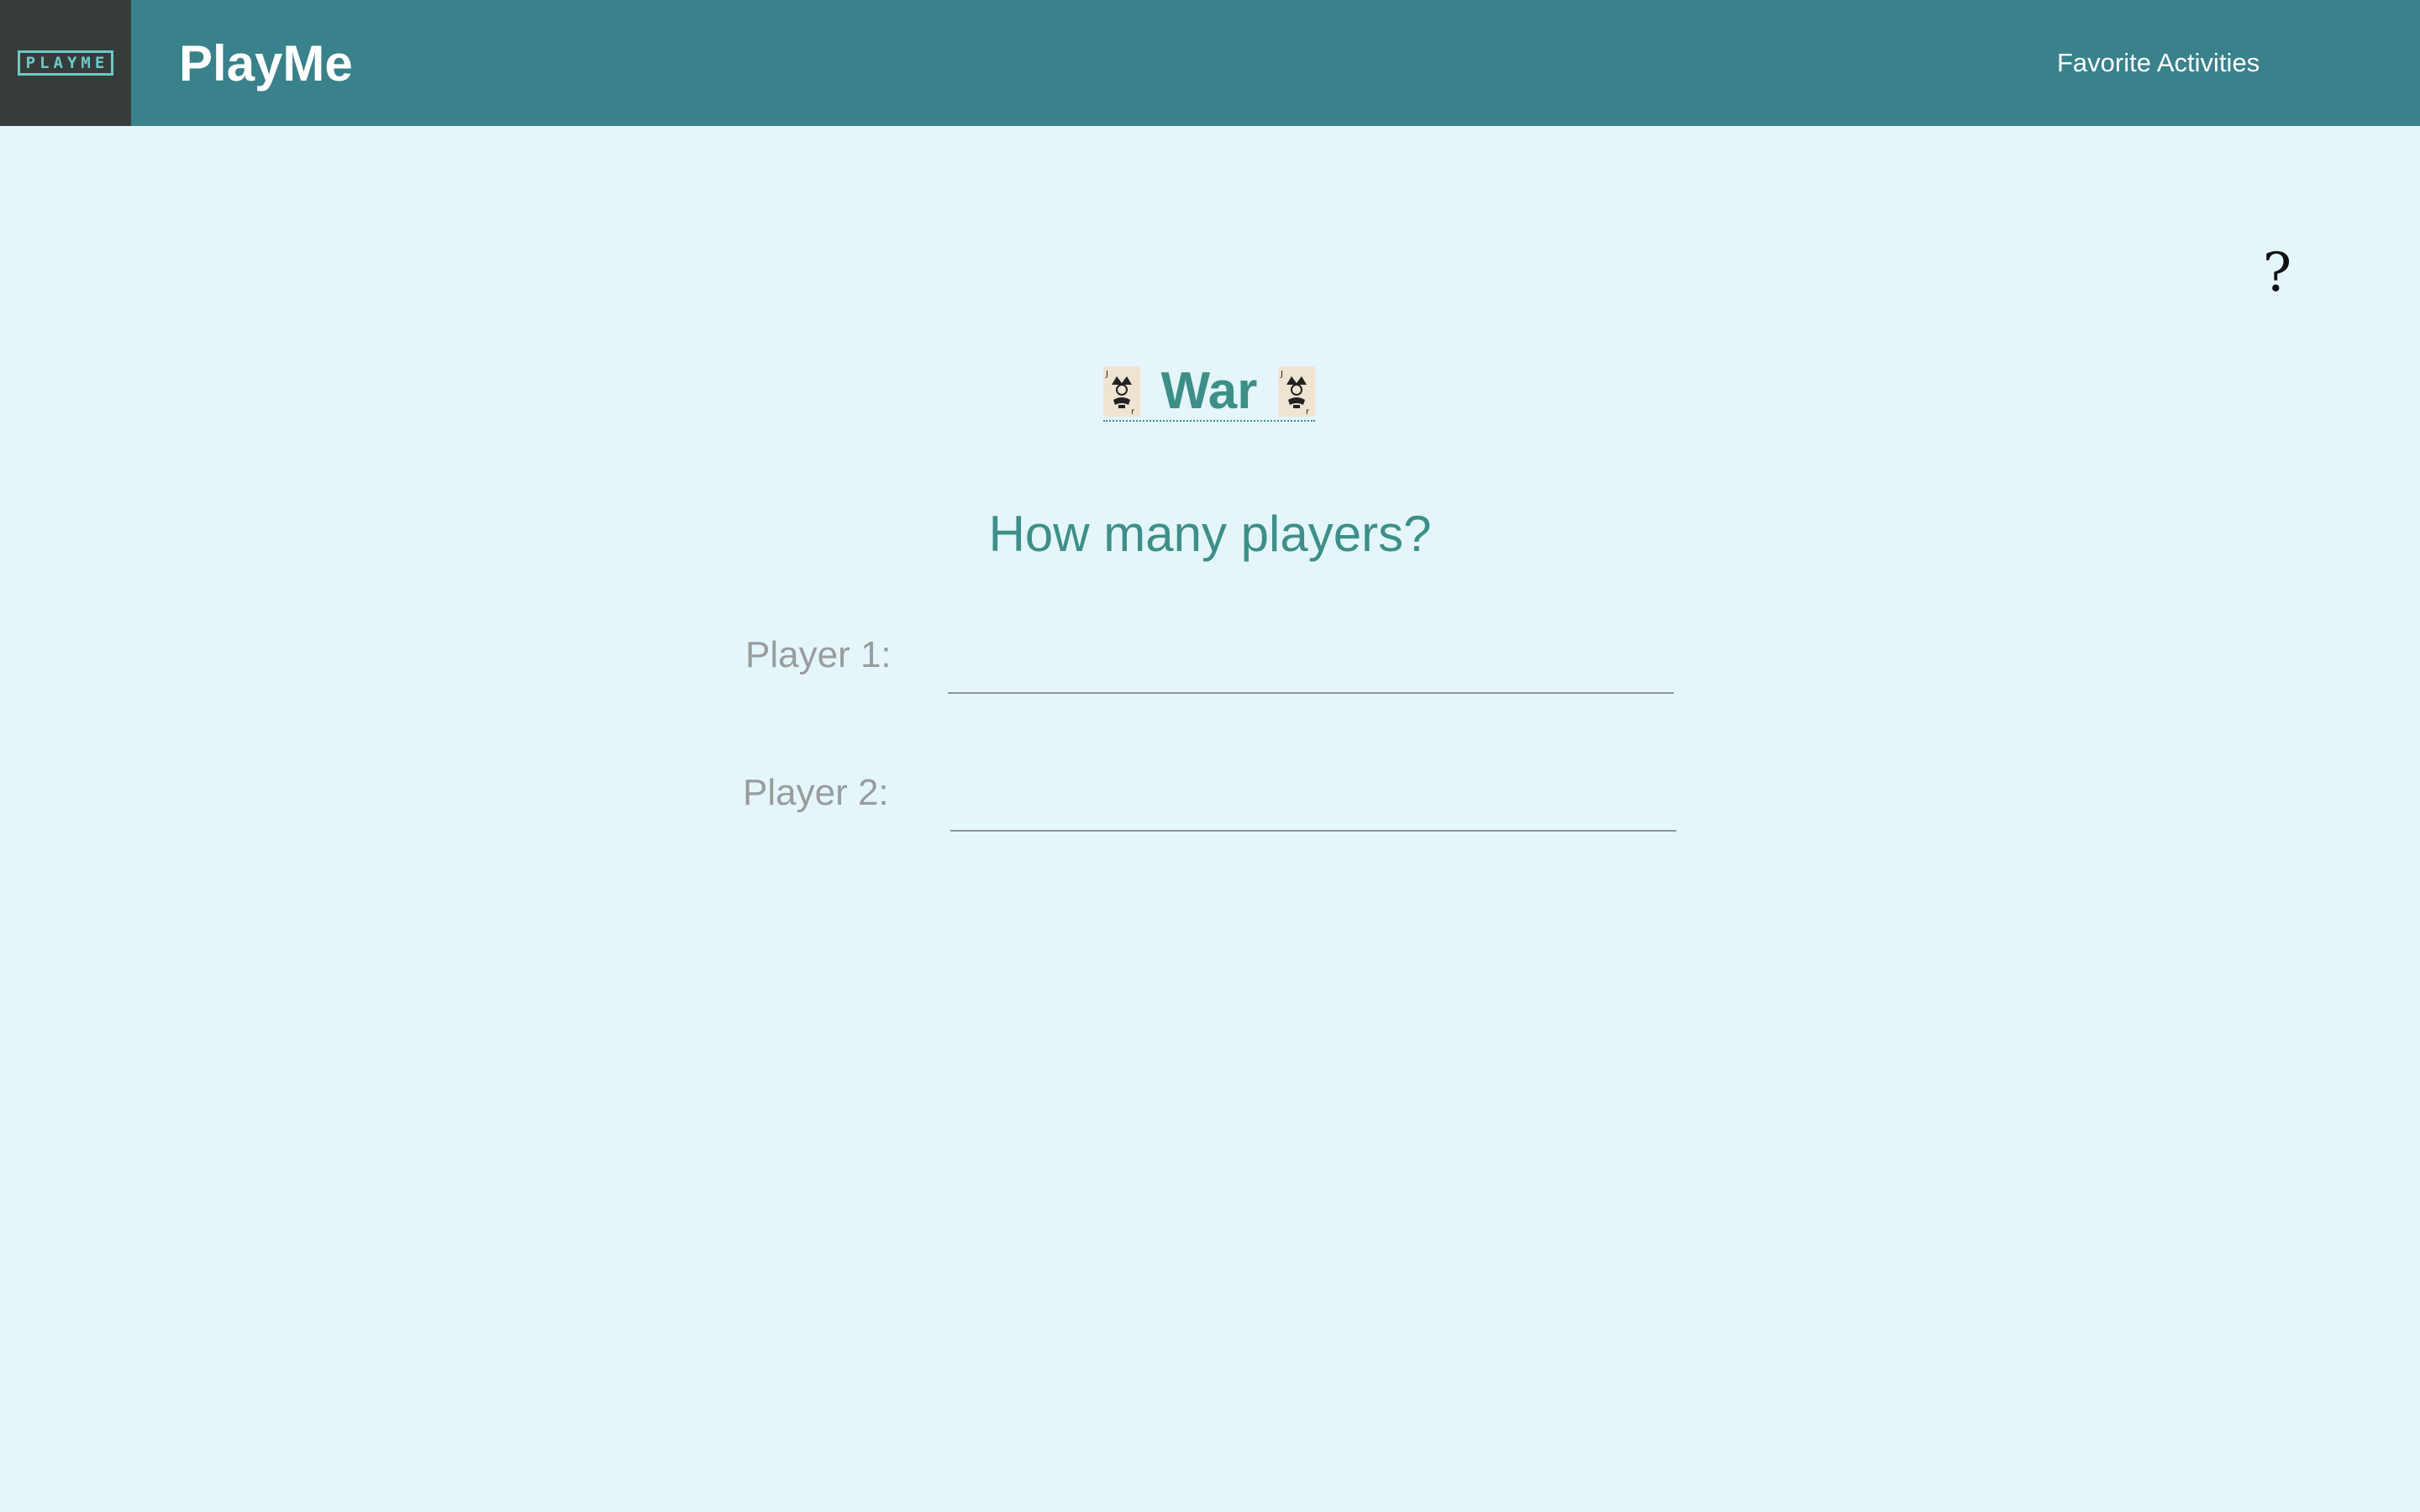  What do you see at coordinates (2158, 63) in the screenshot?
I see `nav-favorite-activities-link: Favorite Activities` at bounding box center [2158, 63].